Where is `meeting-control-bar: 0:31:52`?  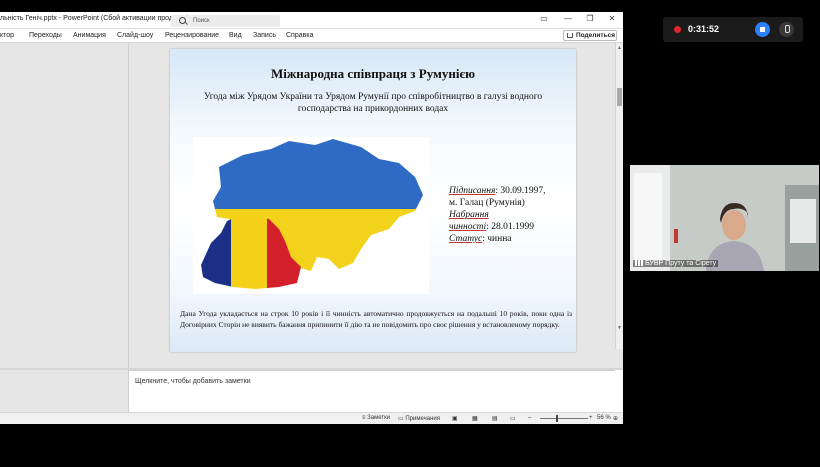 meeting-control-bar: 0:31:52 is located at coordinates (733, 29).